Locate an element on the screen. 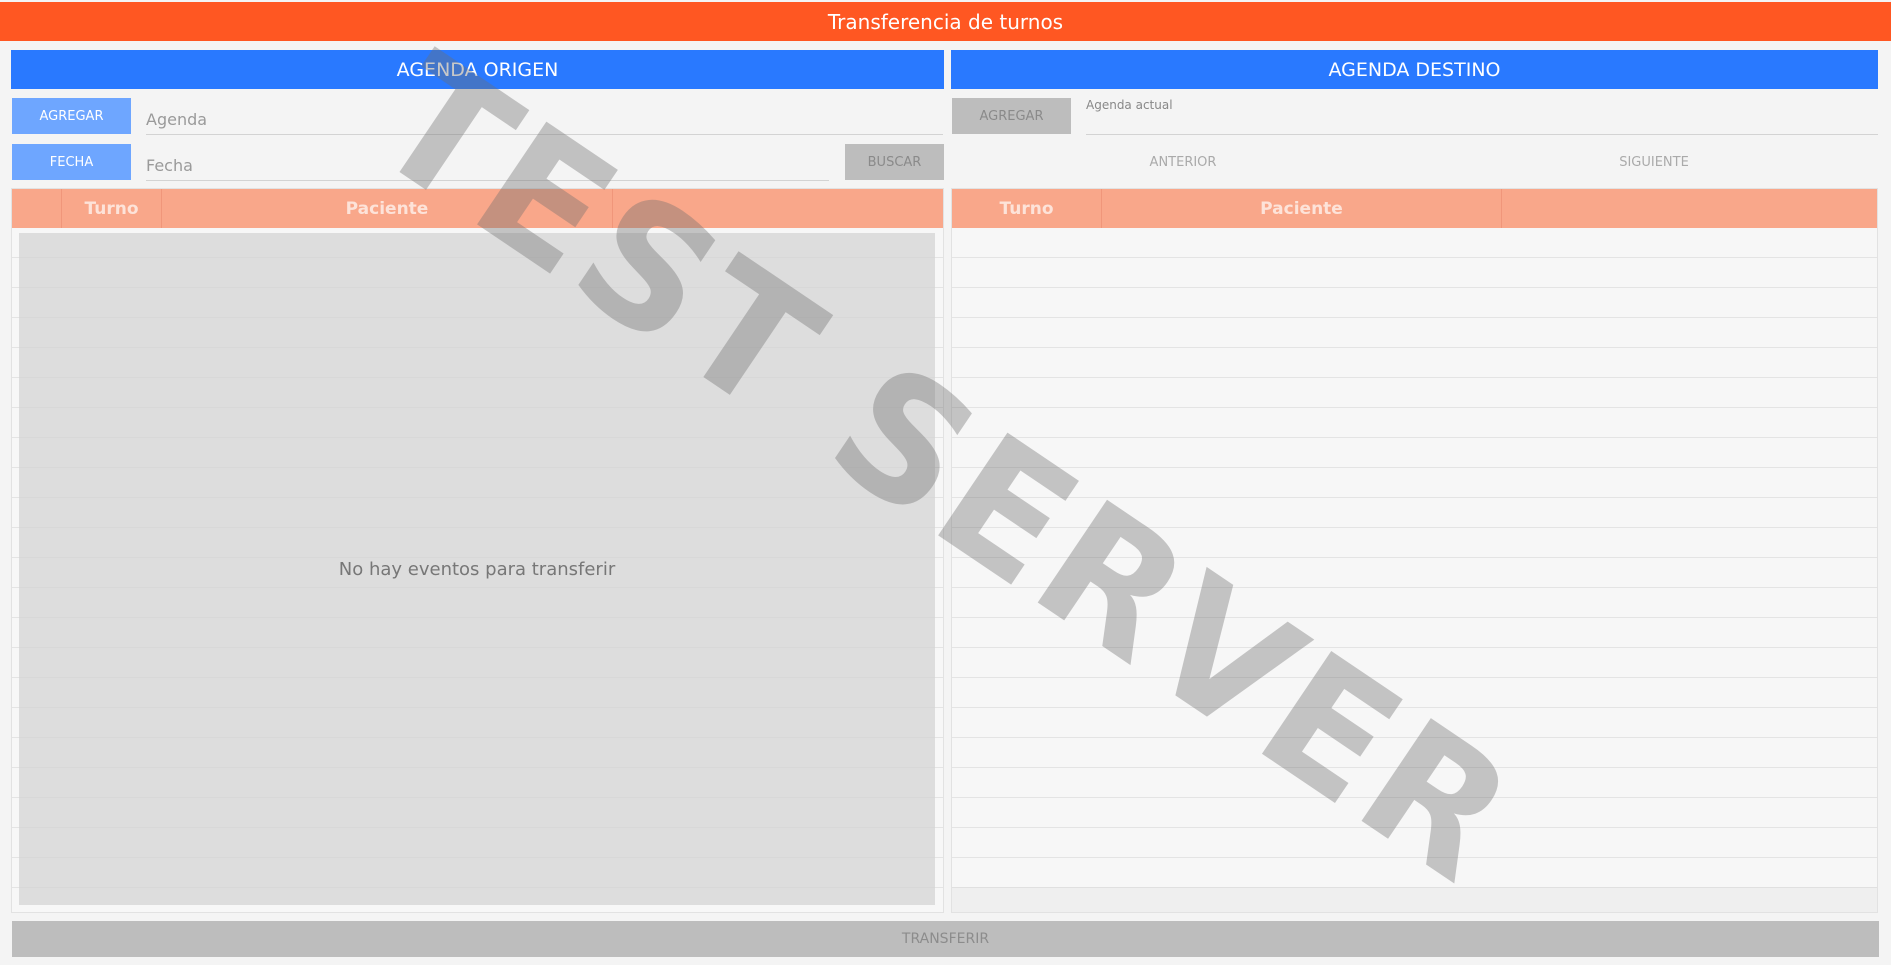 This screenshot has width=1891, height=965. origin-select-column is located at coordinates (37, 208).